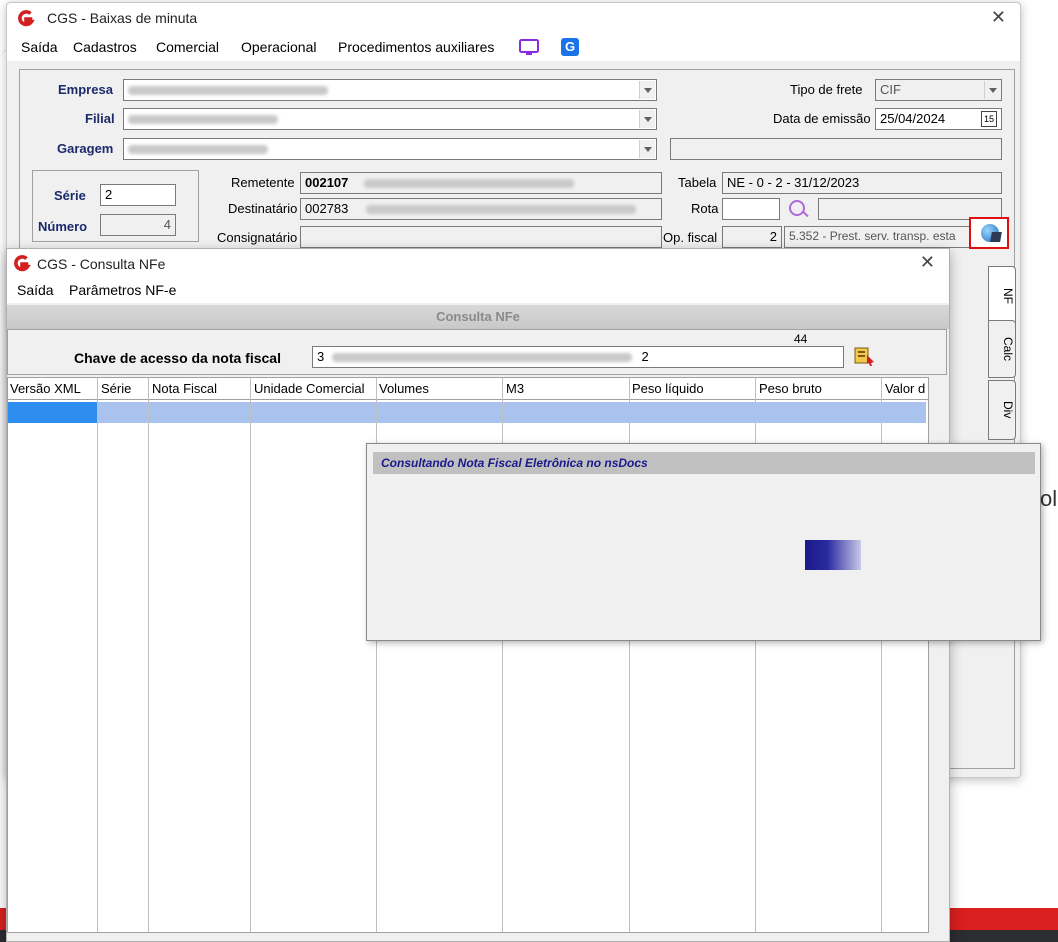 The width and height of the screenshot is (1058, 942). Describe the element at coordinates (989, 233) in the screenshot. I see `consulta-nfe-button` at that location.